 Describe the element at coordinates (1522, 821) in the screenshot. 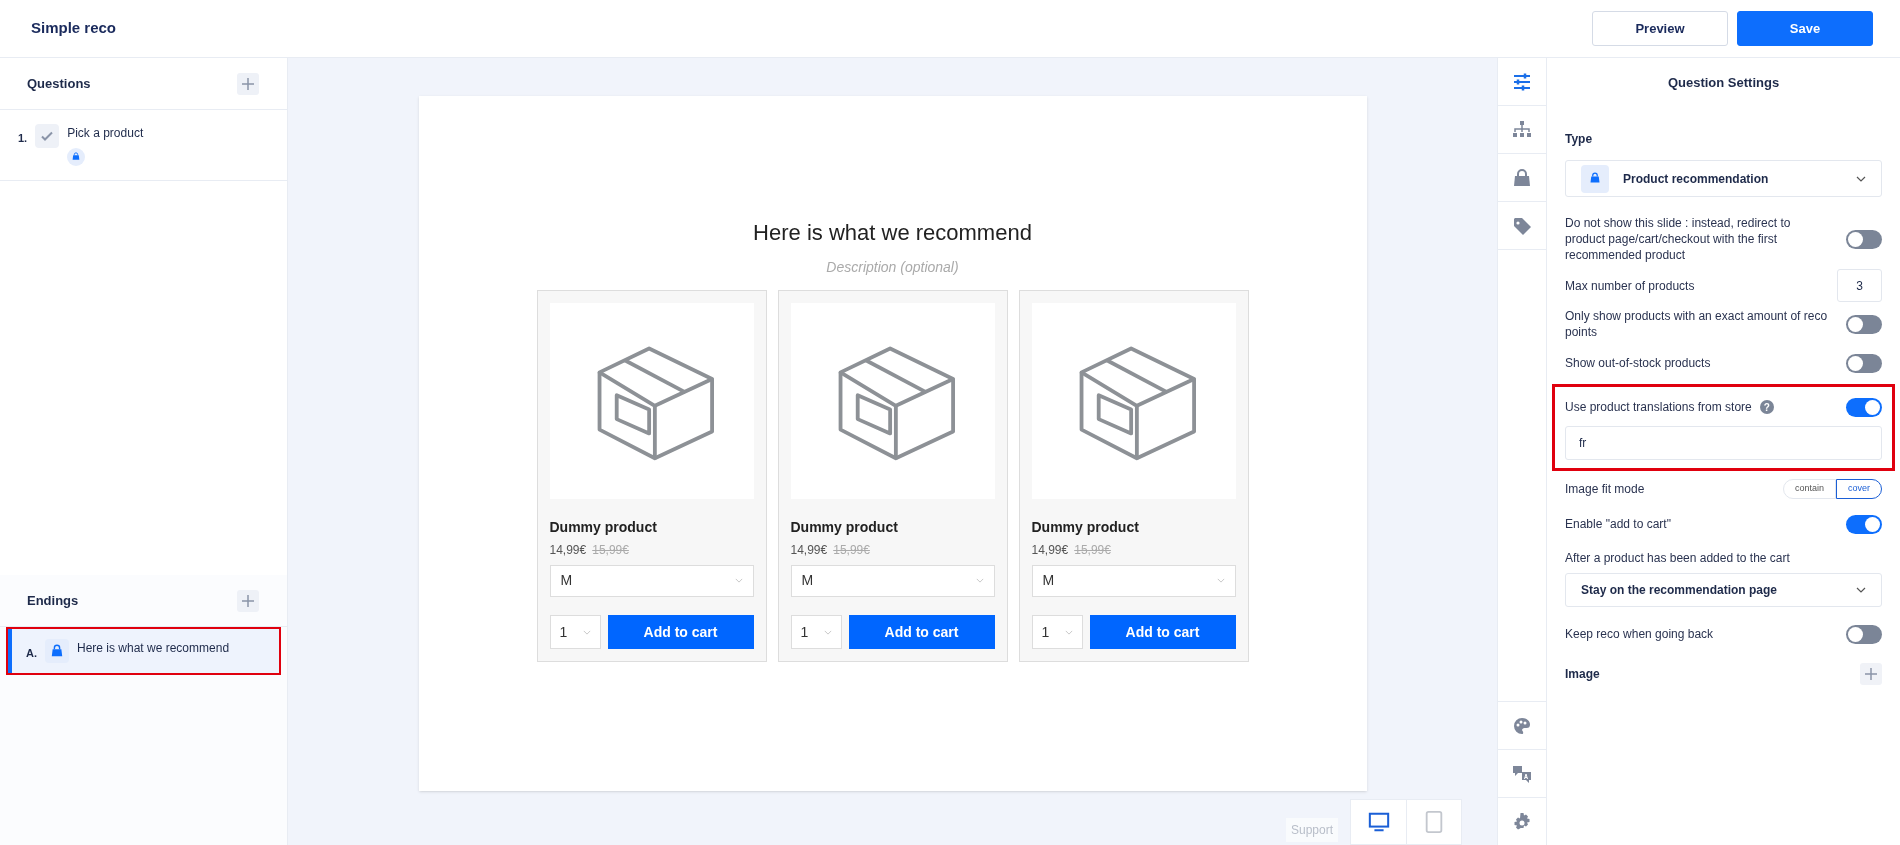

I see `settings-icon` at that location.